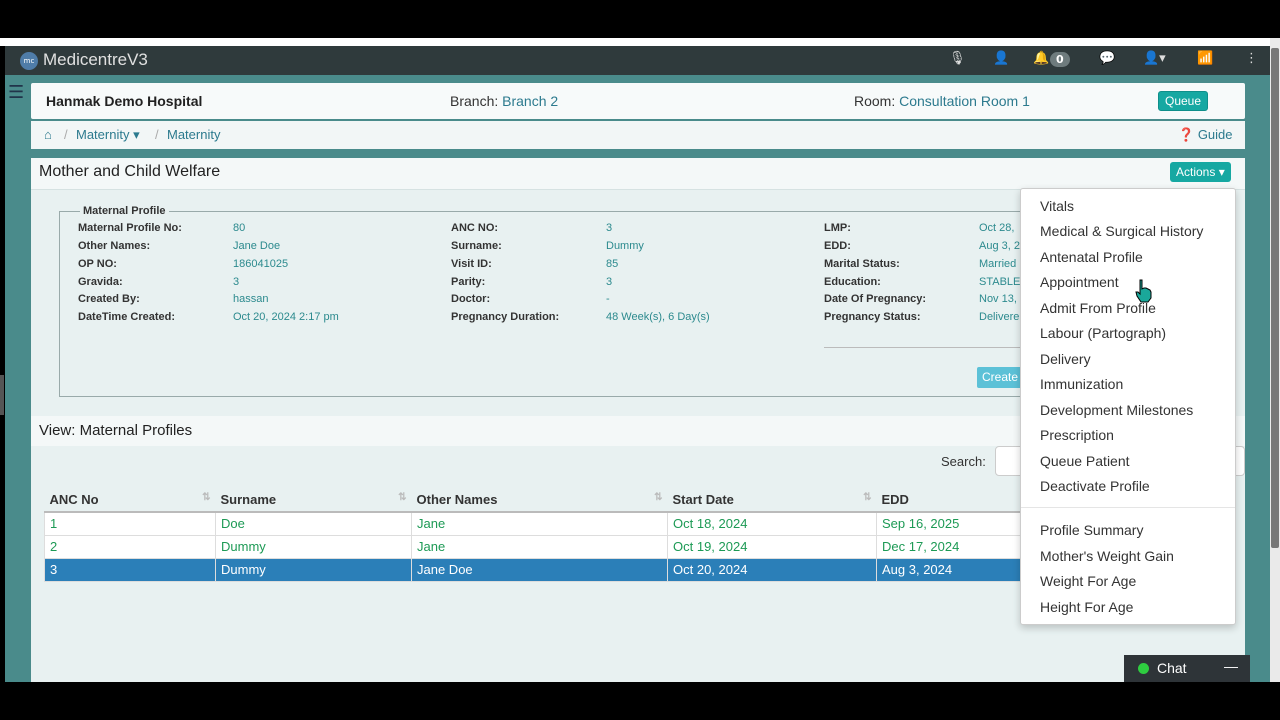 The height and width of the screenshot is (720, 1280). I want to click on field-value: Dummy, so click(625, 246).